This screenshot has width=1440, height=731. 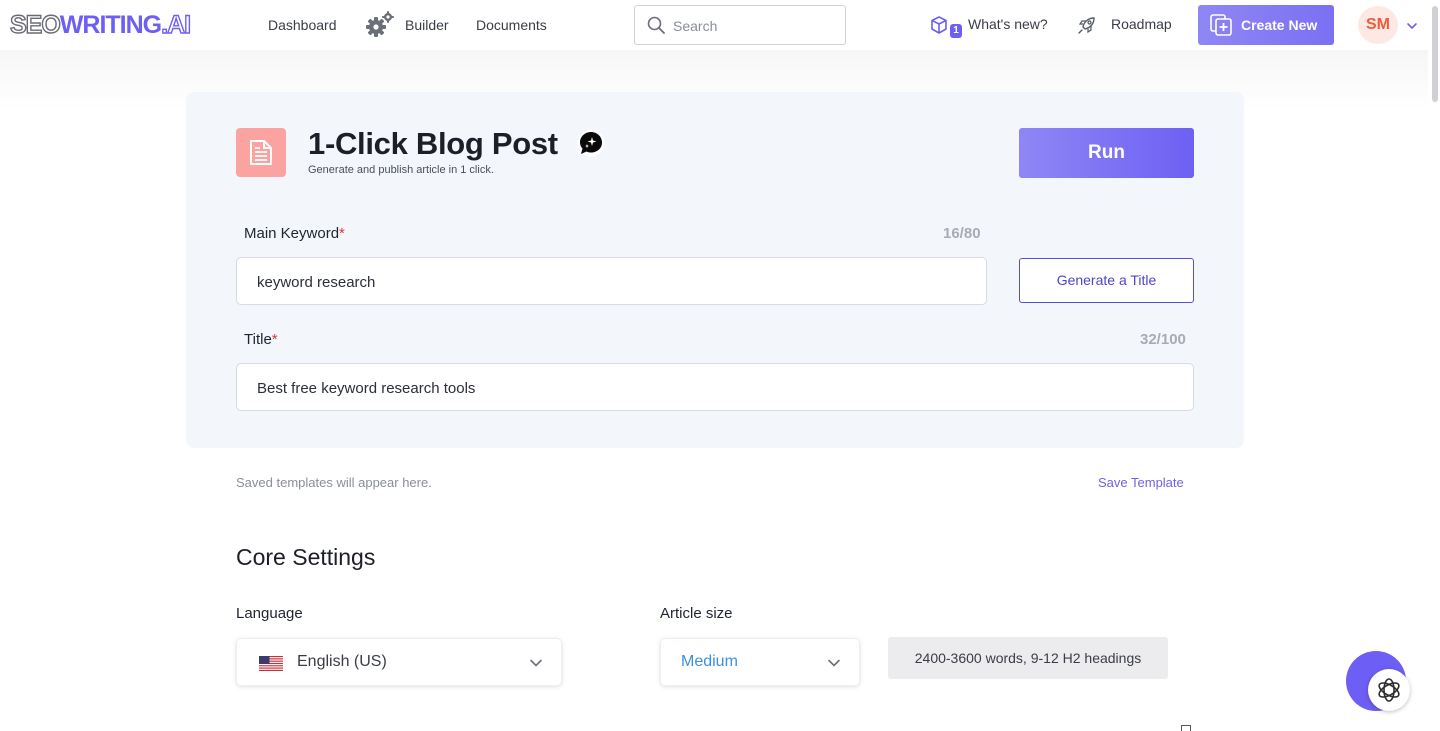 What do you see at coordinates (712, 388) in the screenshot?
I see `title-input` at bounding box center [712, 388].